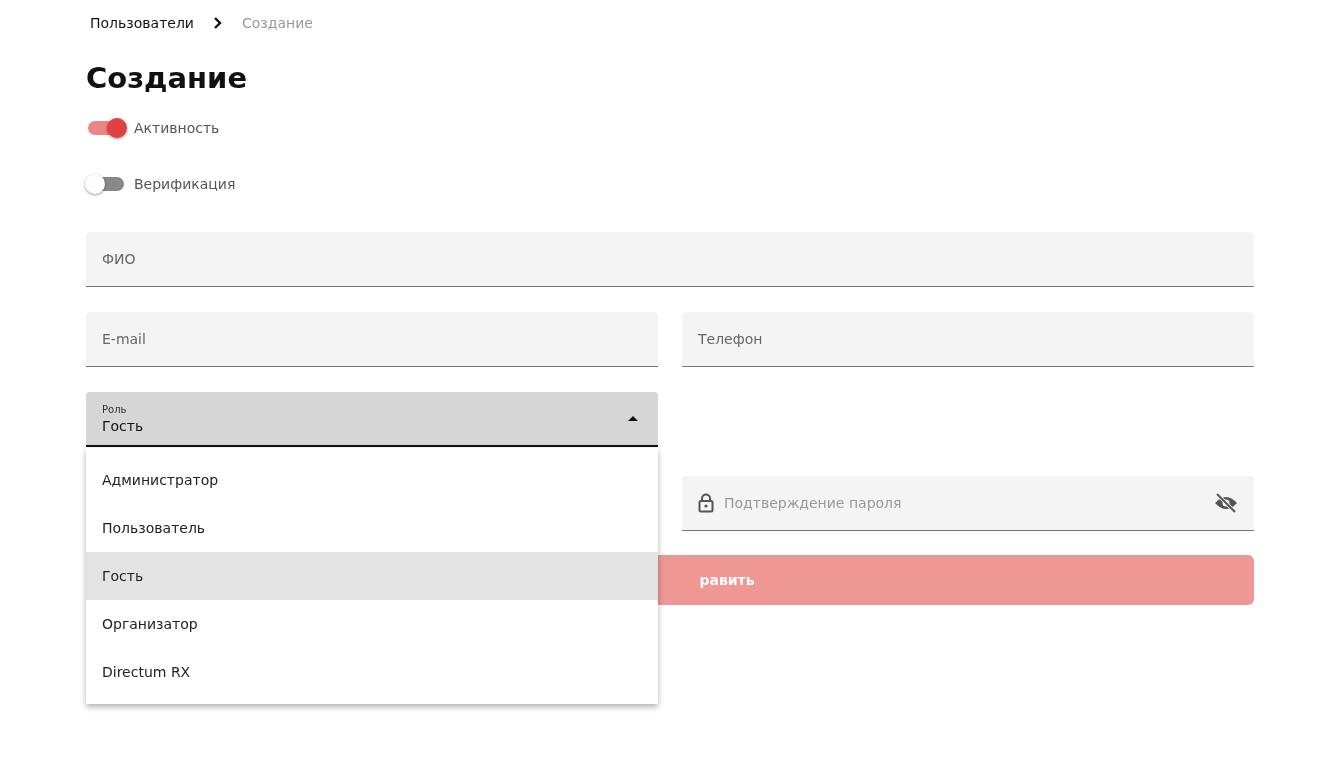 Image resolution: width=1339 pixels, height=758 pixels. I want to click on input-field: ФИО, so click(670, 259).